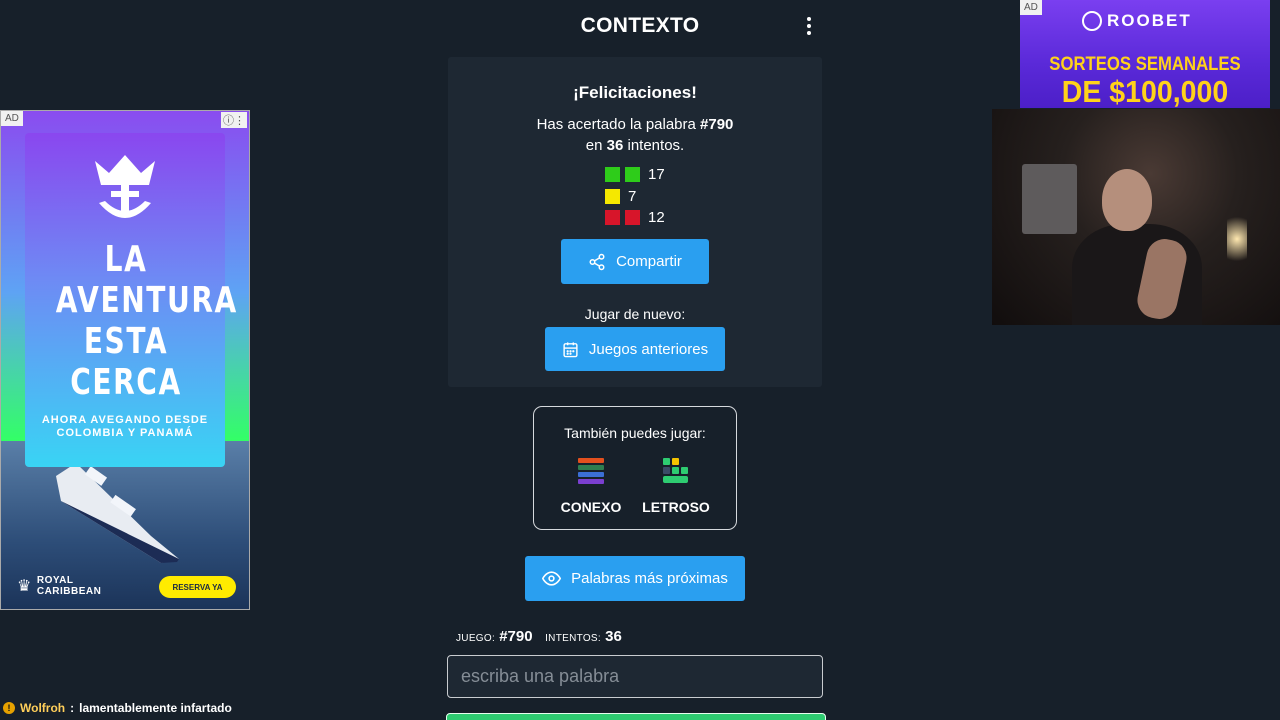  Describe the element at coordinates (1092, 21) in the screenshot. I see `roobet-logo-icon` at that location.